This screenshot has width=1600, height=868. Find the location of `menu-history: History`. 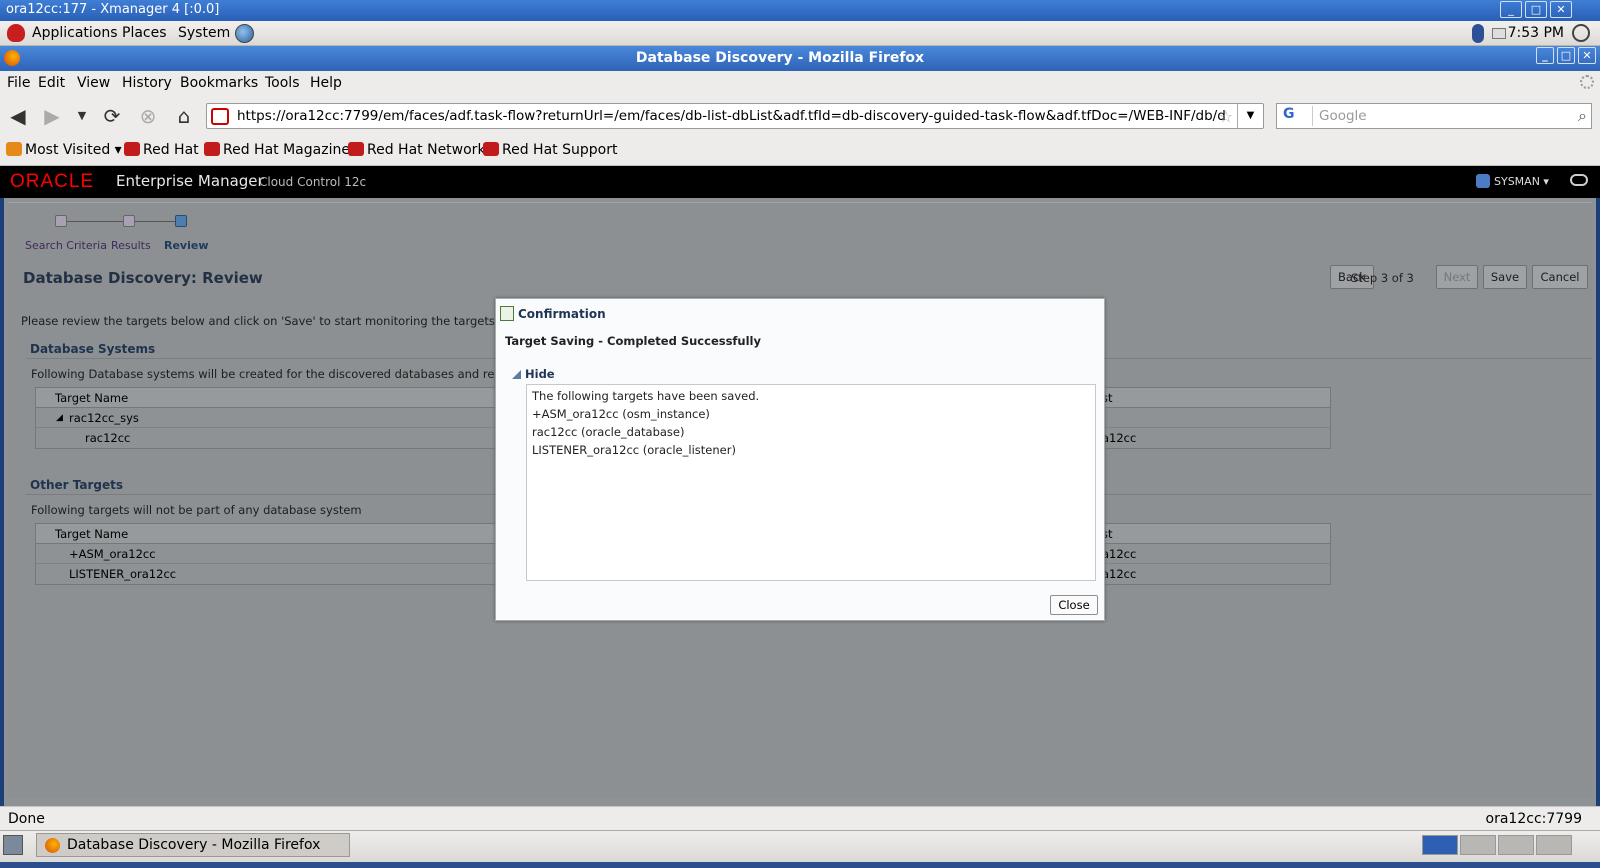

menu-history: History is located at coordinates (147, 83).